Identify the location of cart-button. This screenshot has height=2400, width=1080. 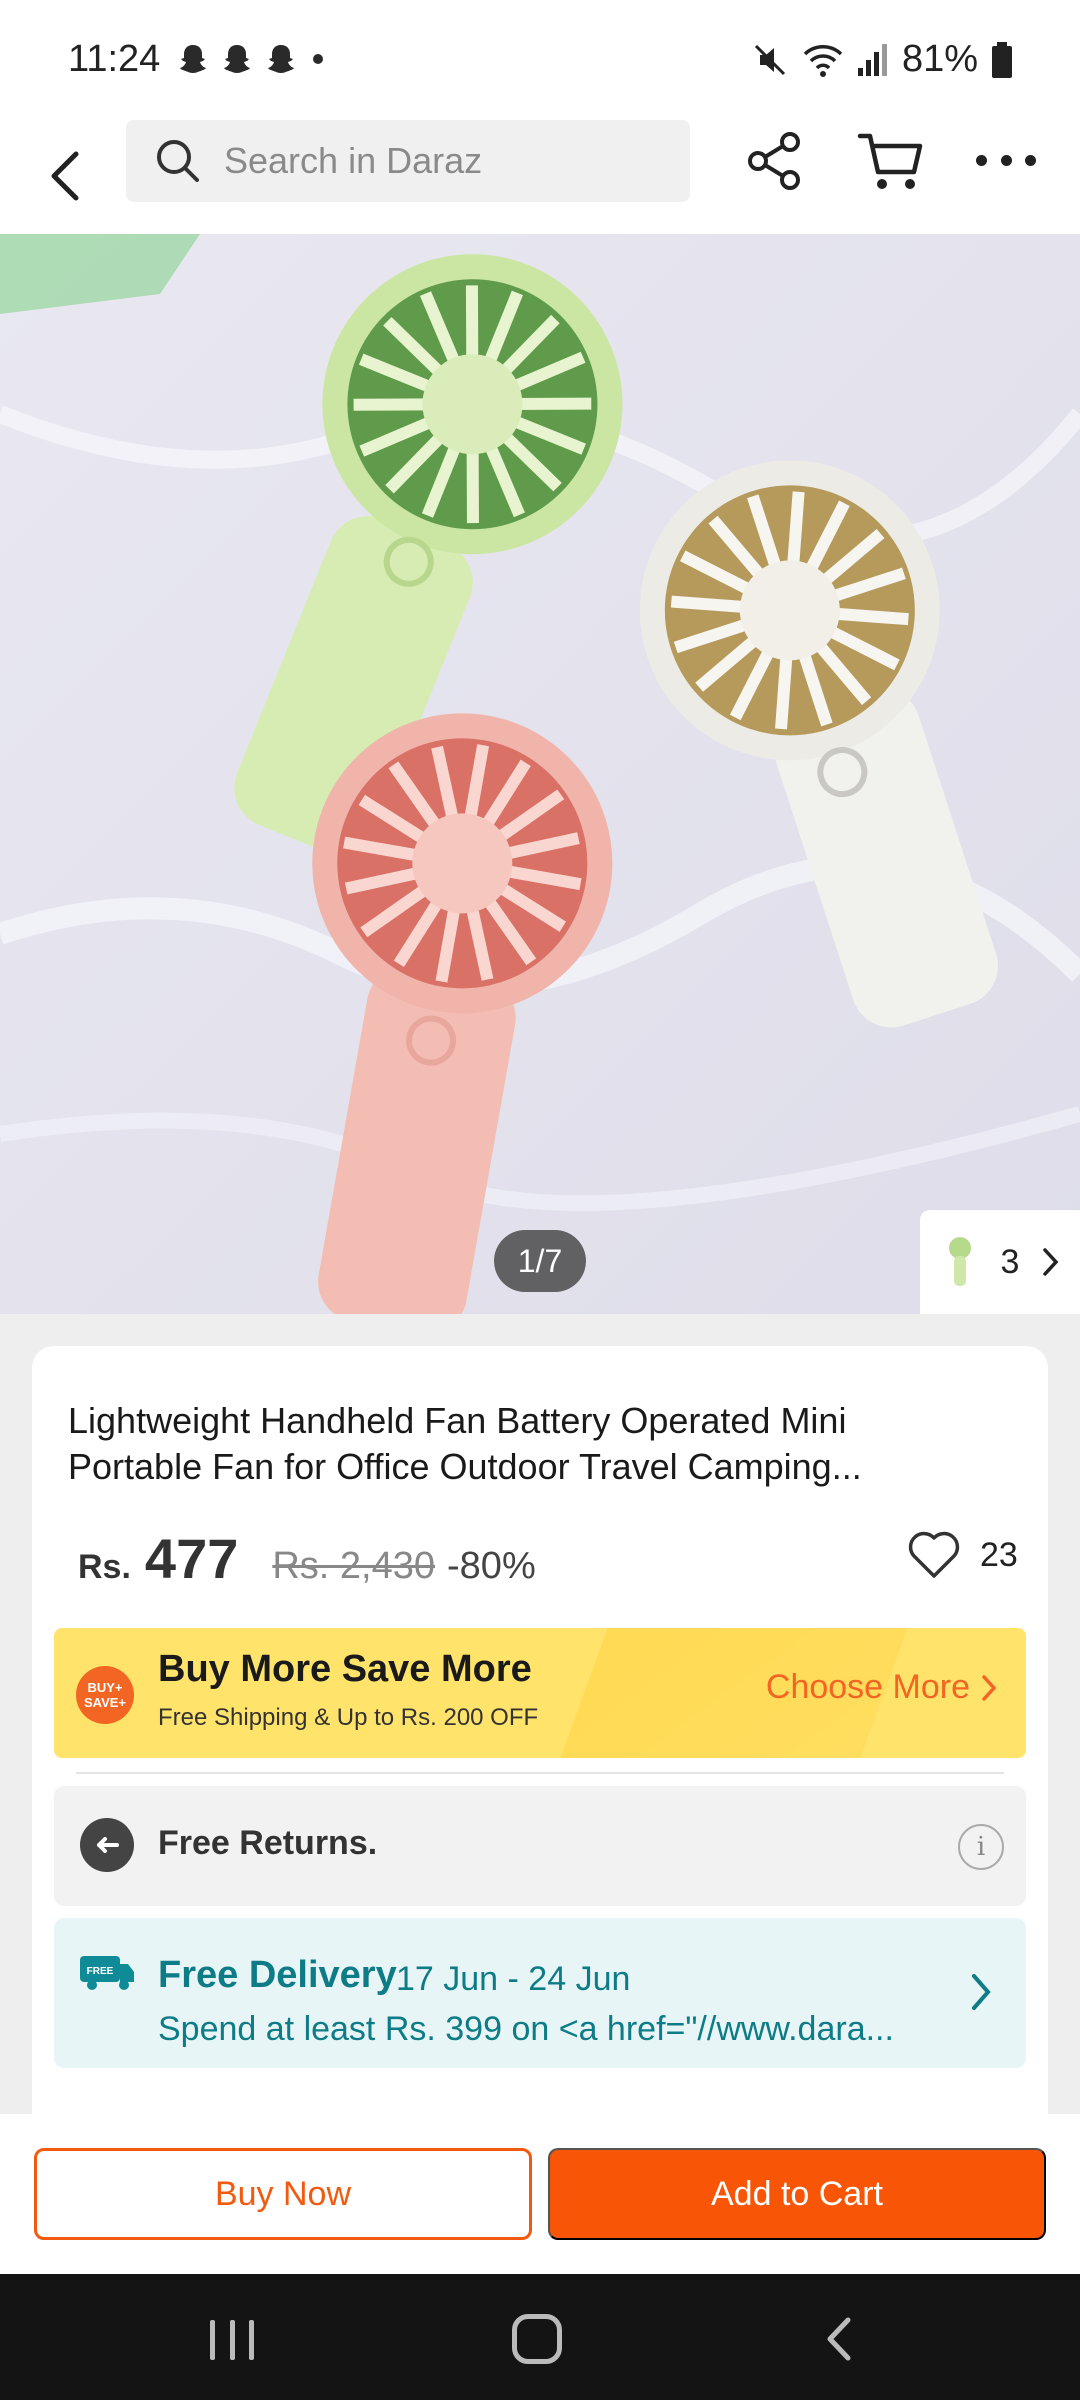
(891, 161).